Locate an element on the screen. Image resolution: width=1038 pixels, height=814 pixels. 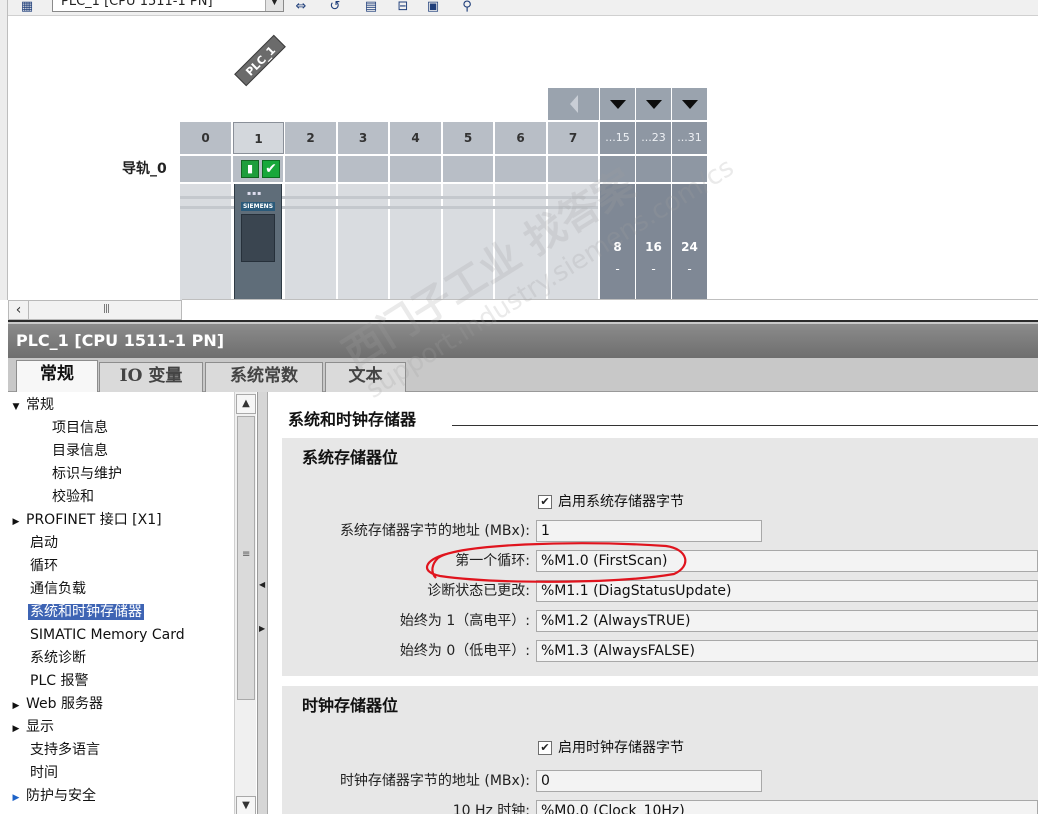
scroll-left-icon: ‹ is located at coordinates (19, 310).